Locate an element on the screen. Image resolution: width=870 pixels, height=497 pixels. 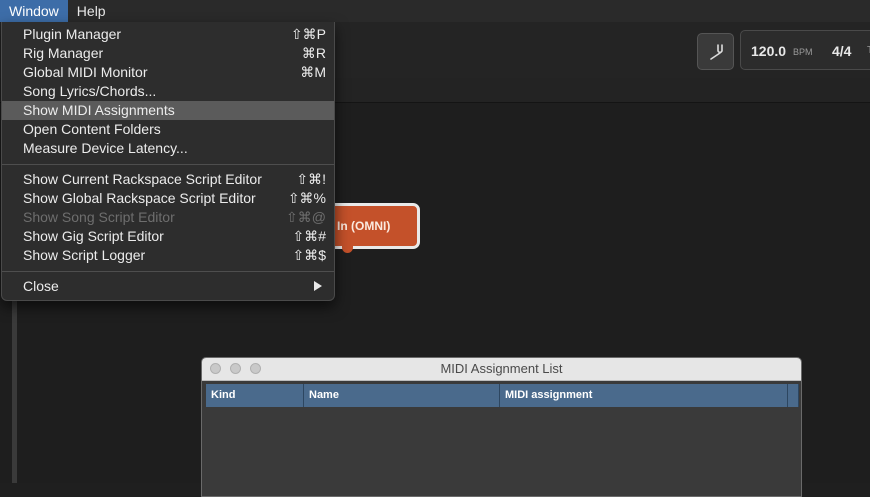
menu-item-song-script-editor: Show Song Script Editor ⇧⌘@ is located at coordinates (168, 217).